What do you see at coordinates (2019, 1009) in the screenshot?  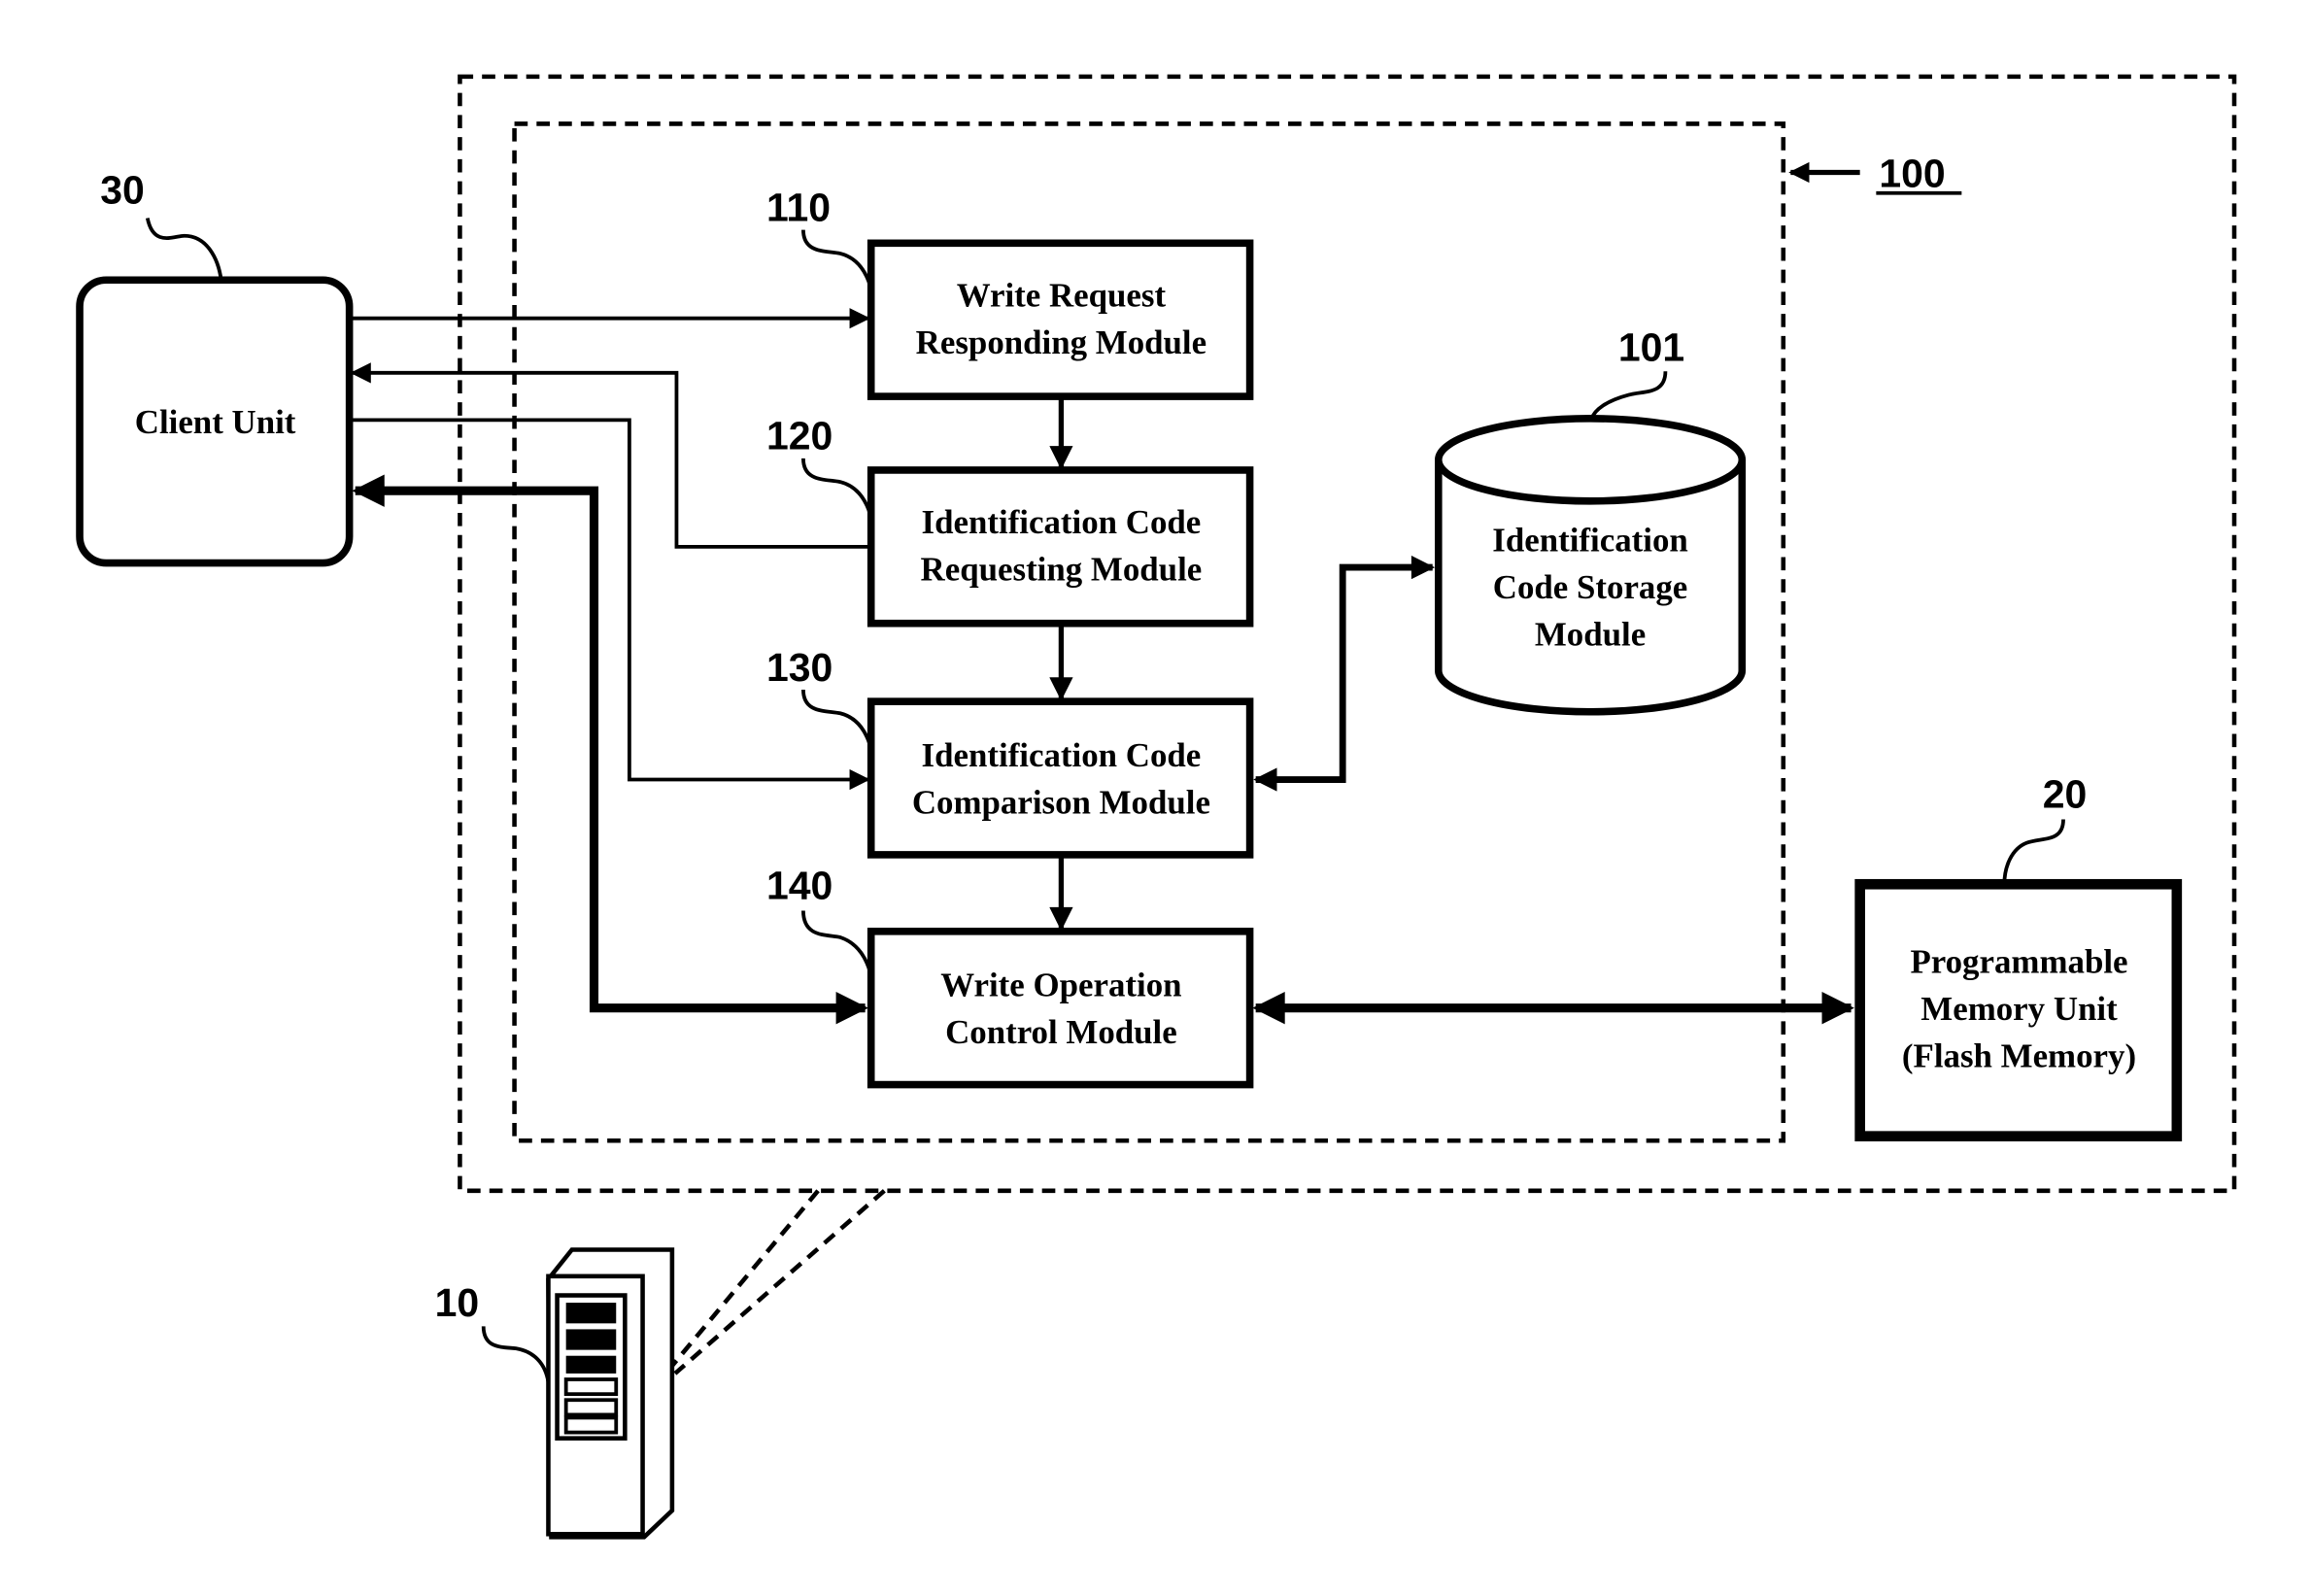 I see `memory-unit-label-2: Memory Unit` at bounding box center [2019, 1009].